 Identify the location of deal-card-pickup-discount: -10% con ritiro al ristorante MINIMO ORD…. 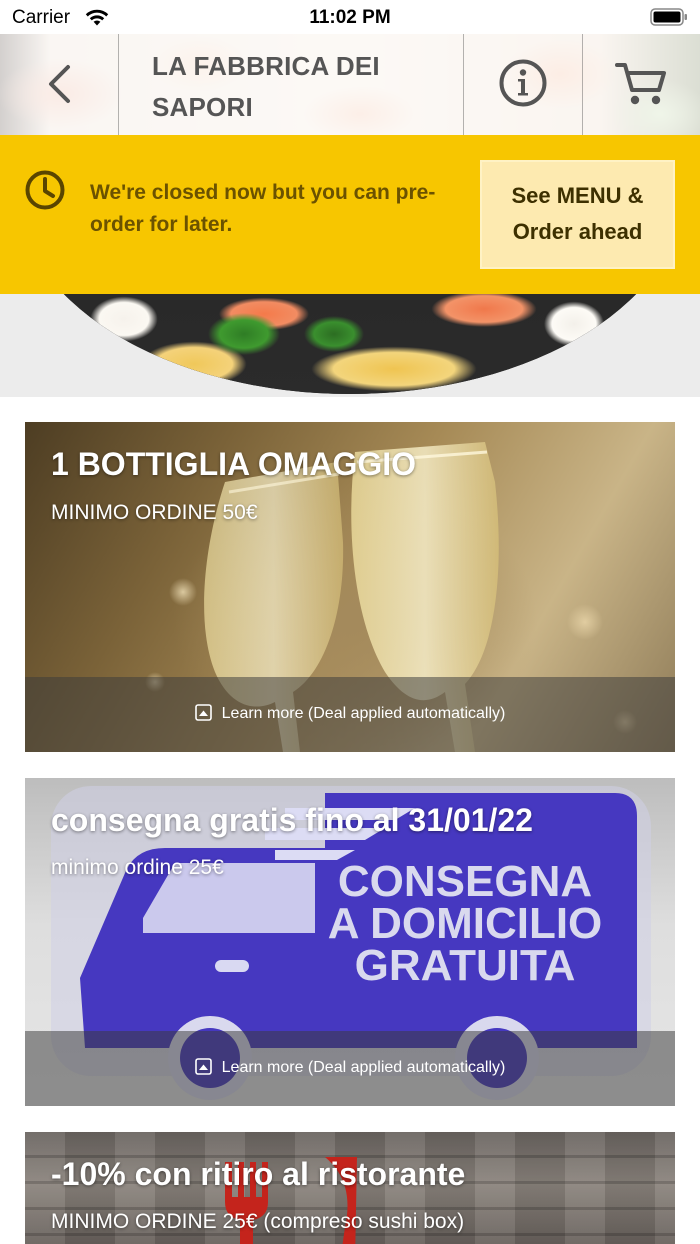
(350, 1188).